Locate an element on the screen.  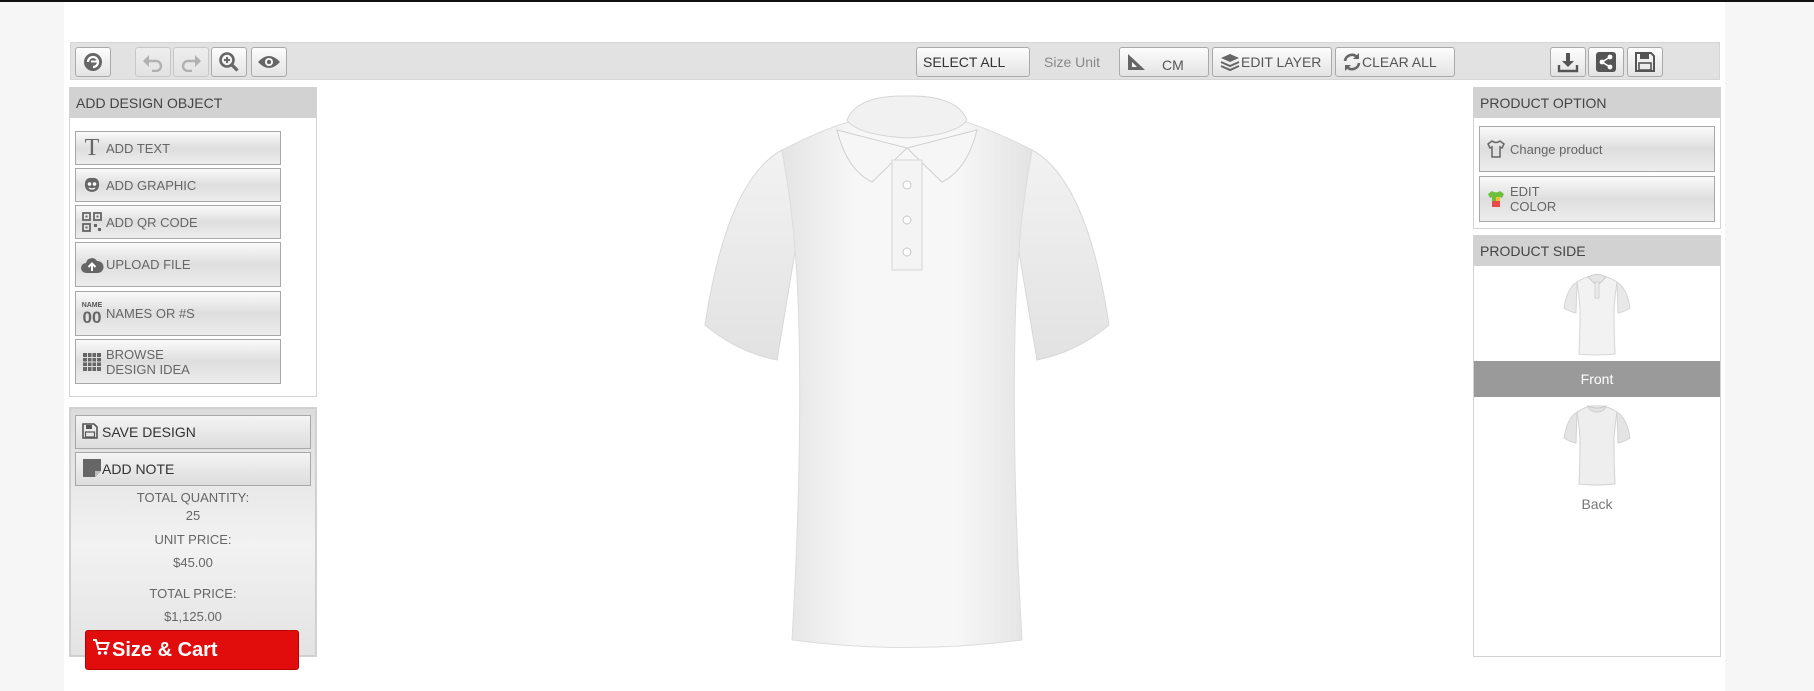
front-thumbnail is located at coordinates (1597, 314).